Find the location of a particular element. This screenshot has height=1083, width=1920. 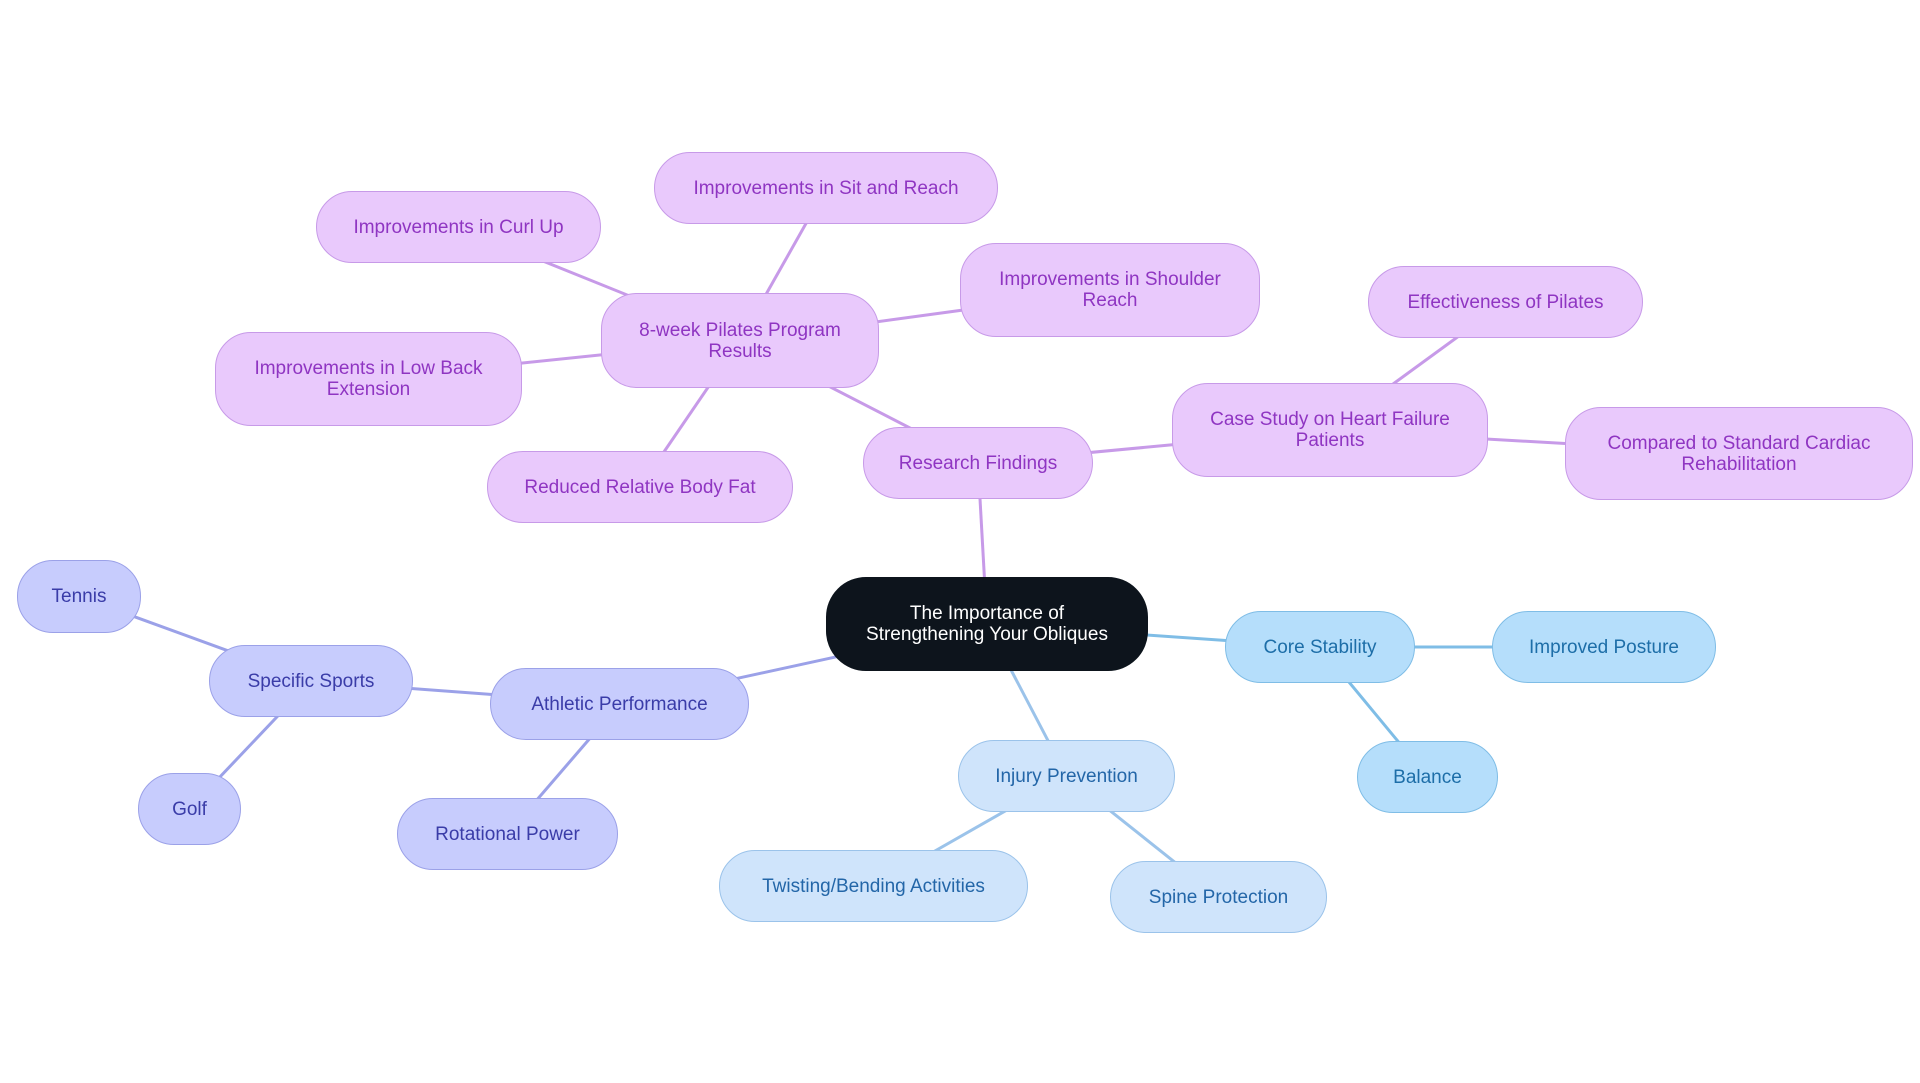

node-label: Specific Sports is located at coordinates (311, 681).